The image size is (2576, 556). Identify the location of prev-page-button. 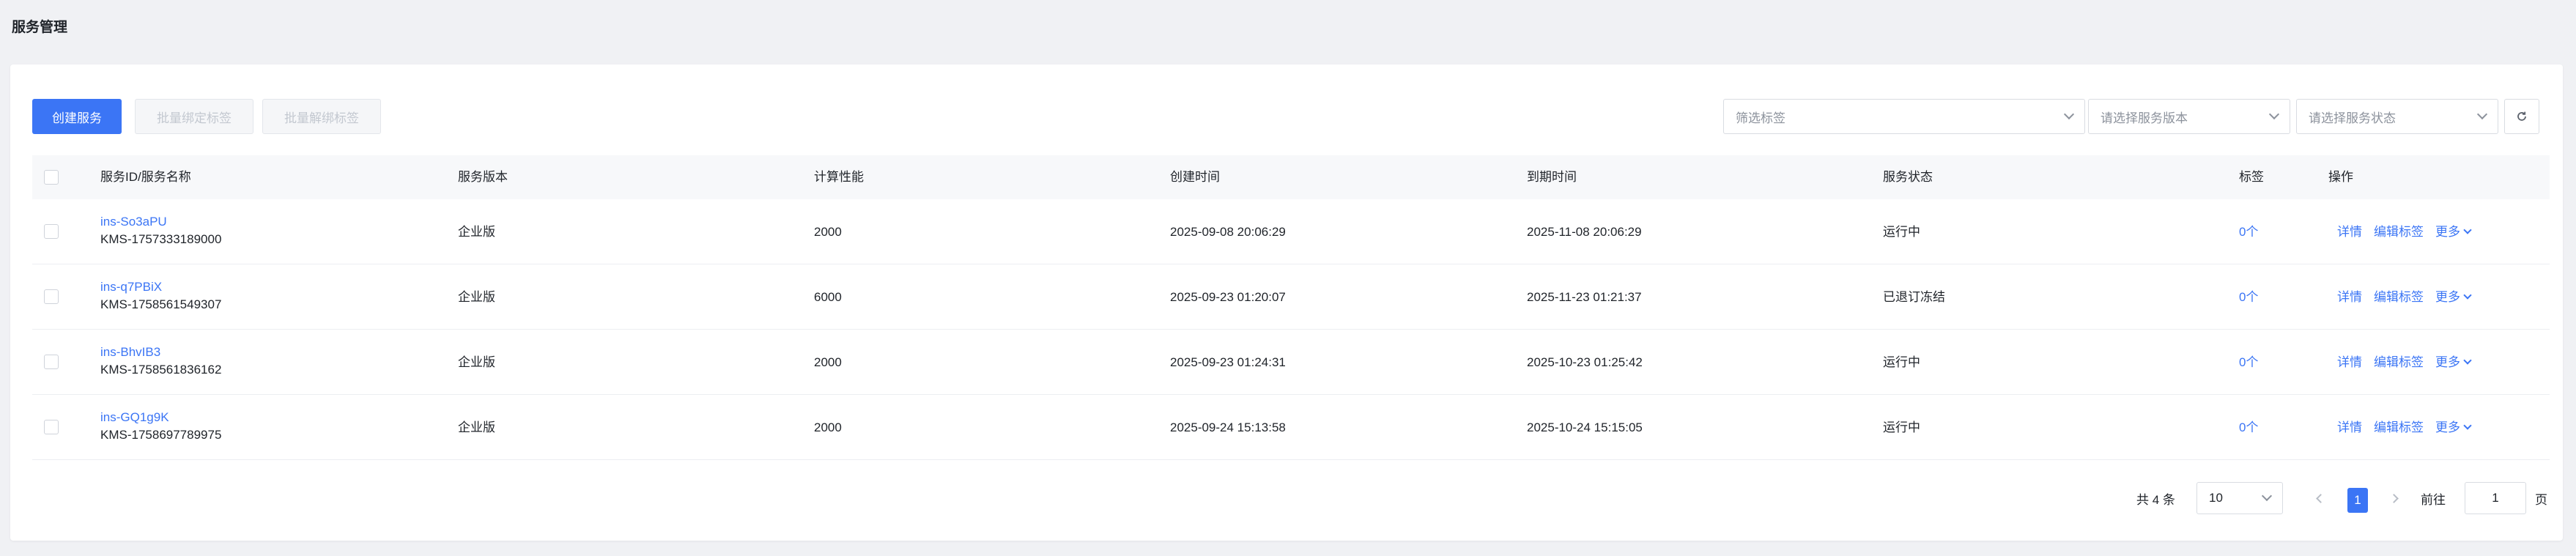
(2320, 498).